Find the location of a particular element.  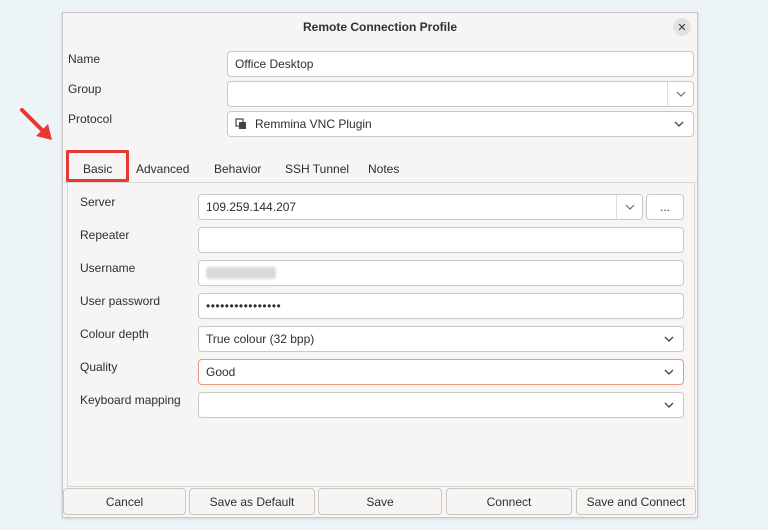

group-dropdown-button is located at coordinates (680, 94).